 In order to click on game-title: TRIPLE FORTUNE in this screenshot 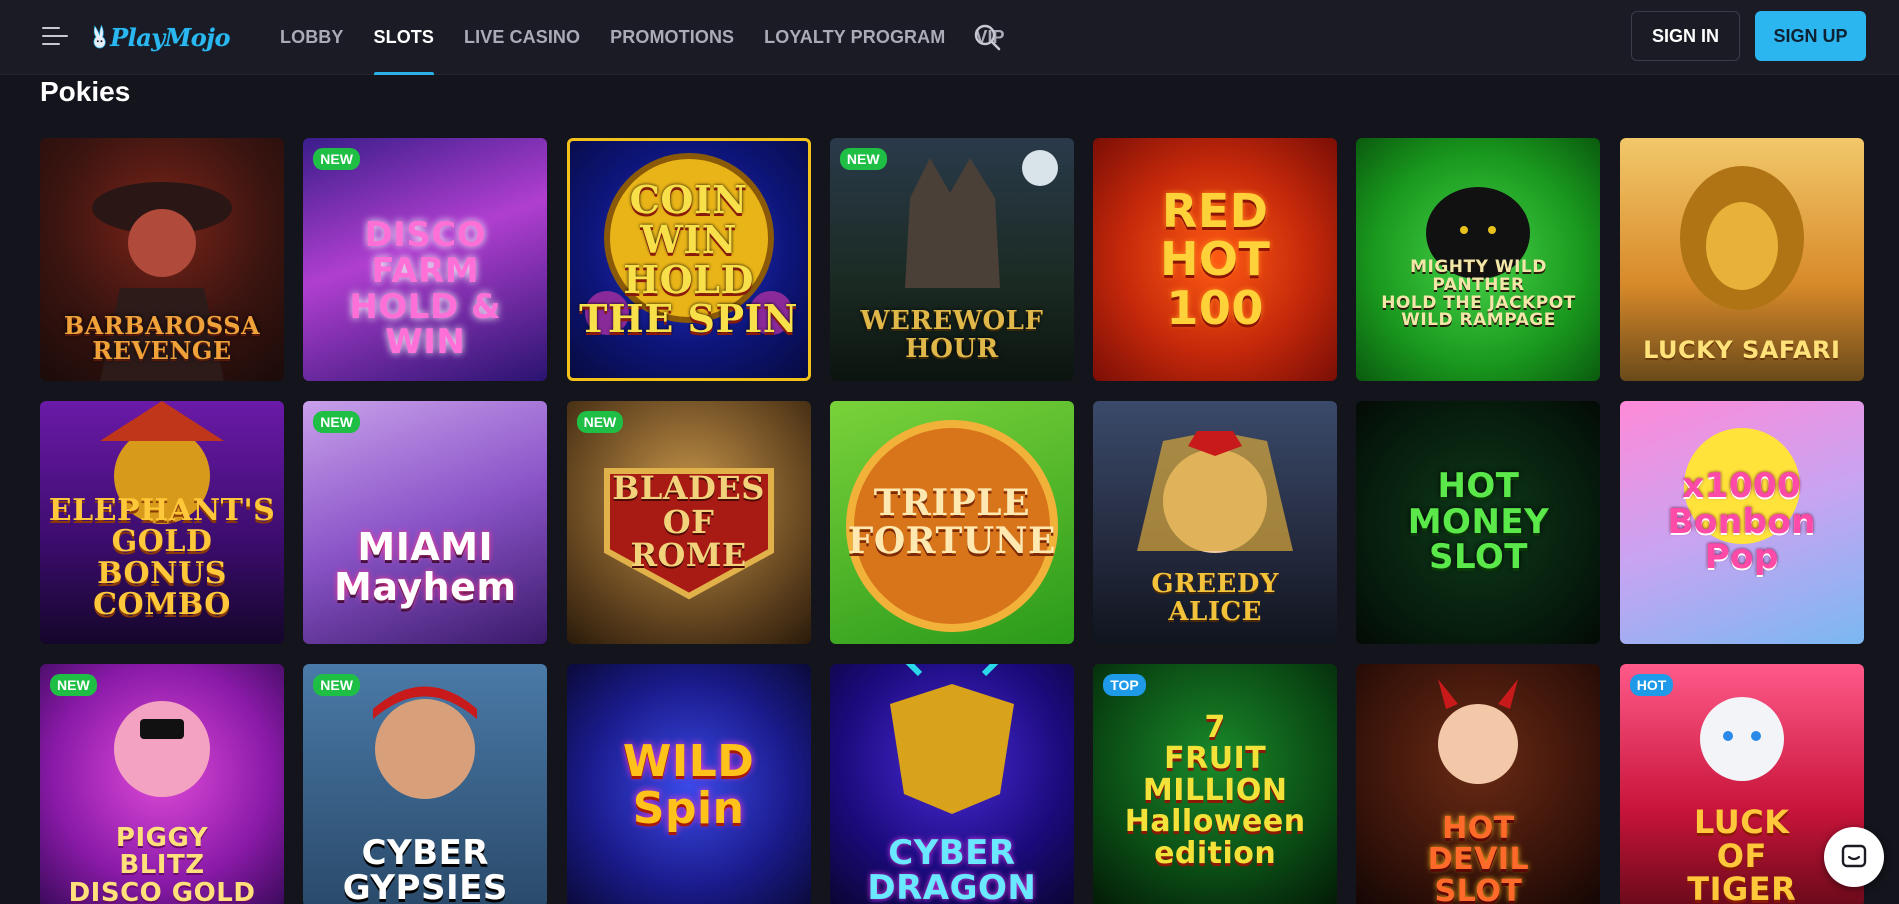, I will do `click(951, 521)`.